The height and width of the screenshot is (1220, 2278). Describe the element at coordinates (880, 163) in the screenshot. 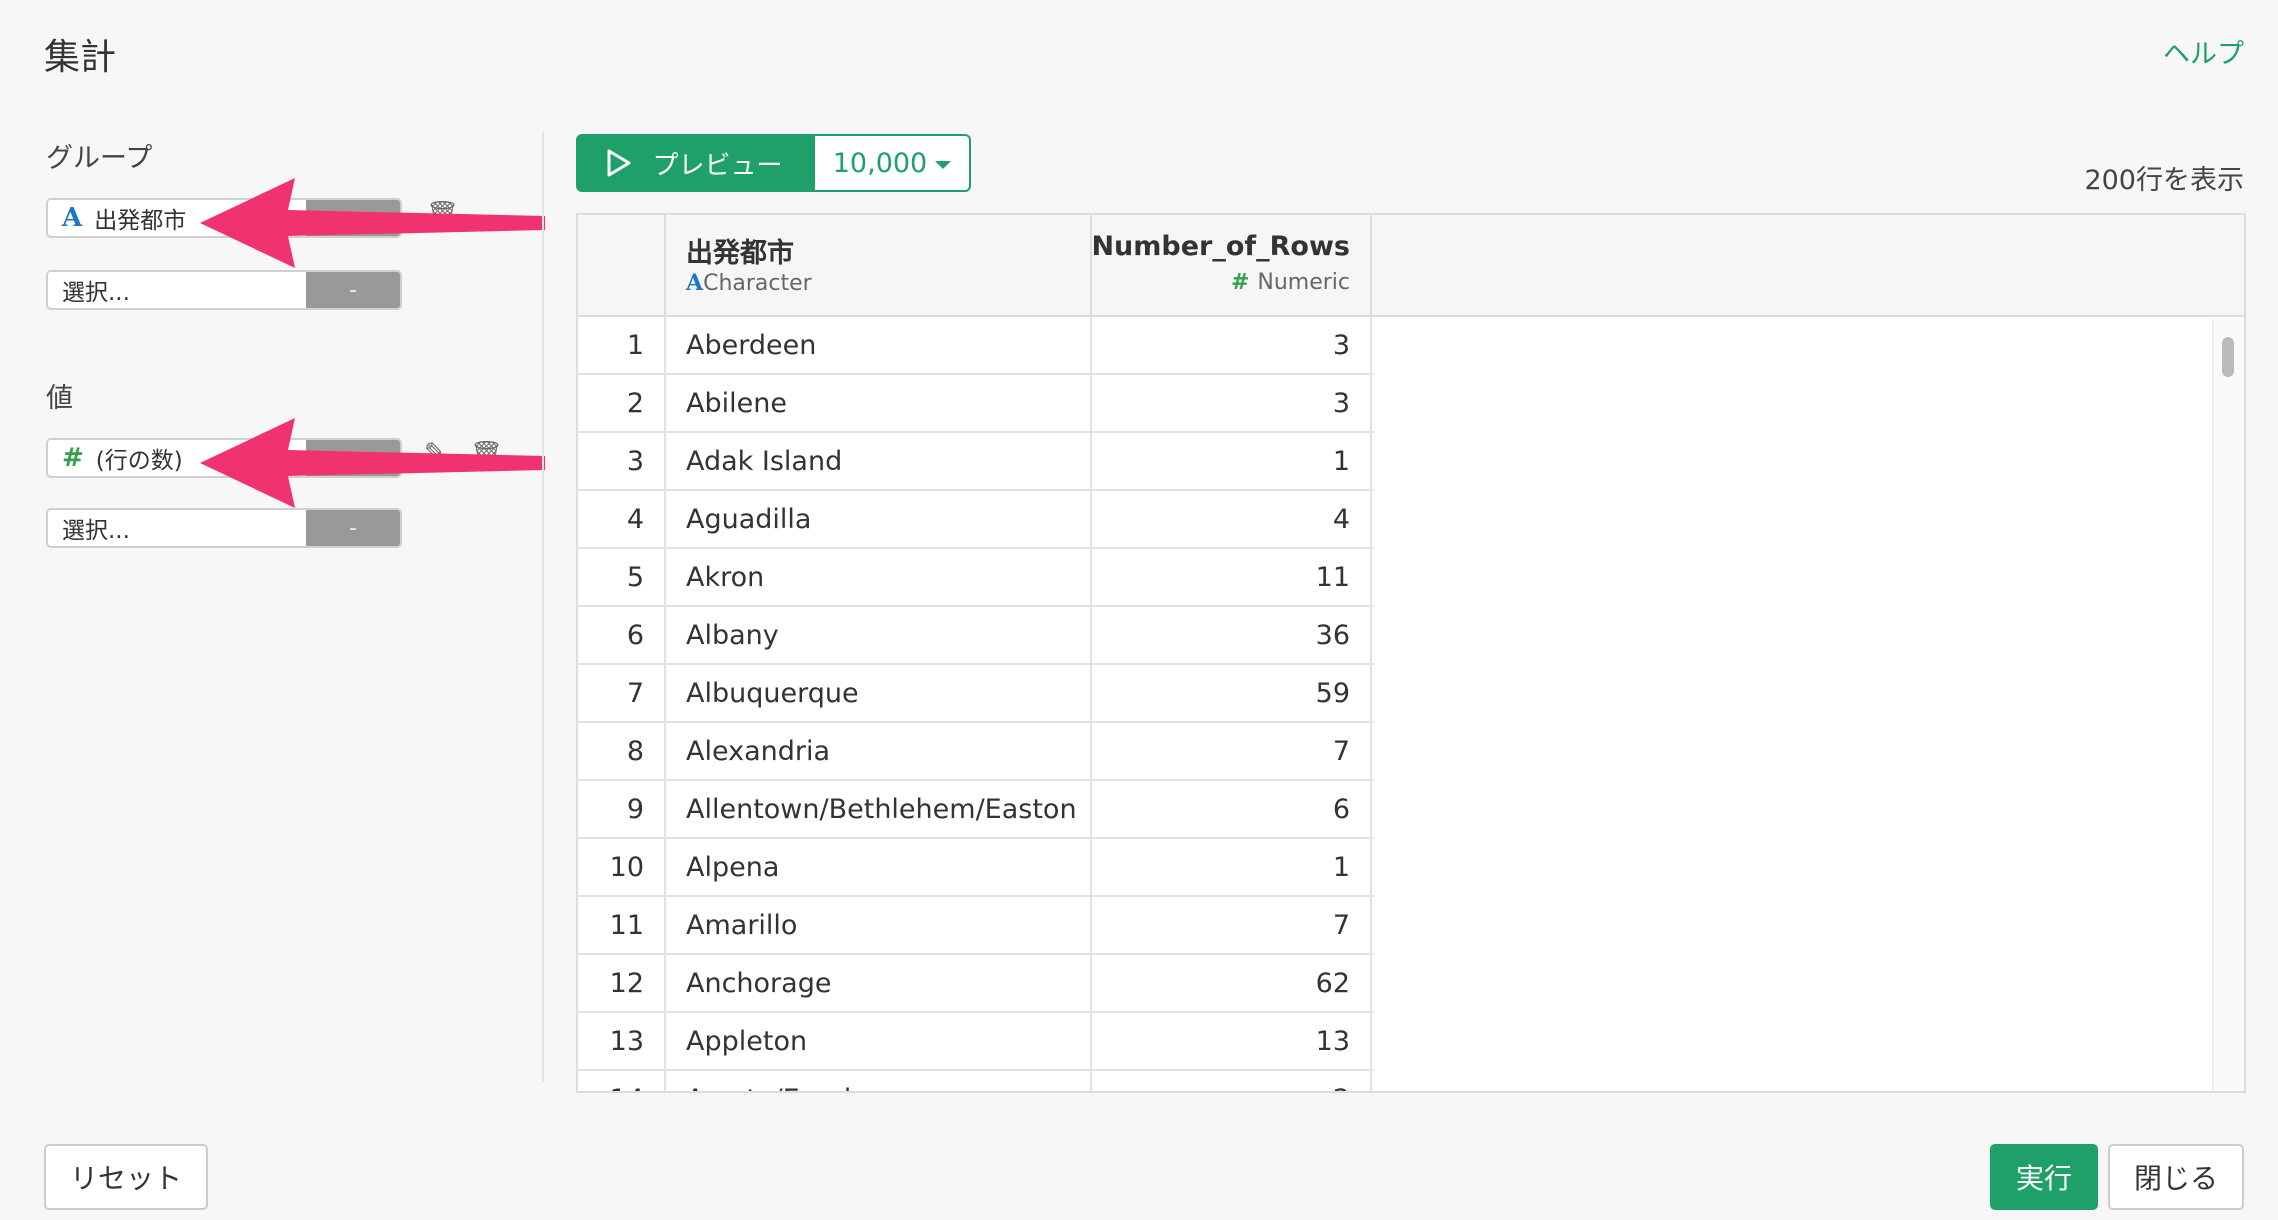

I see `row-limit-value: 10,000` at that location.